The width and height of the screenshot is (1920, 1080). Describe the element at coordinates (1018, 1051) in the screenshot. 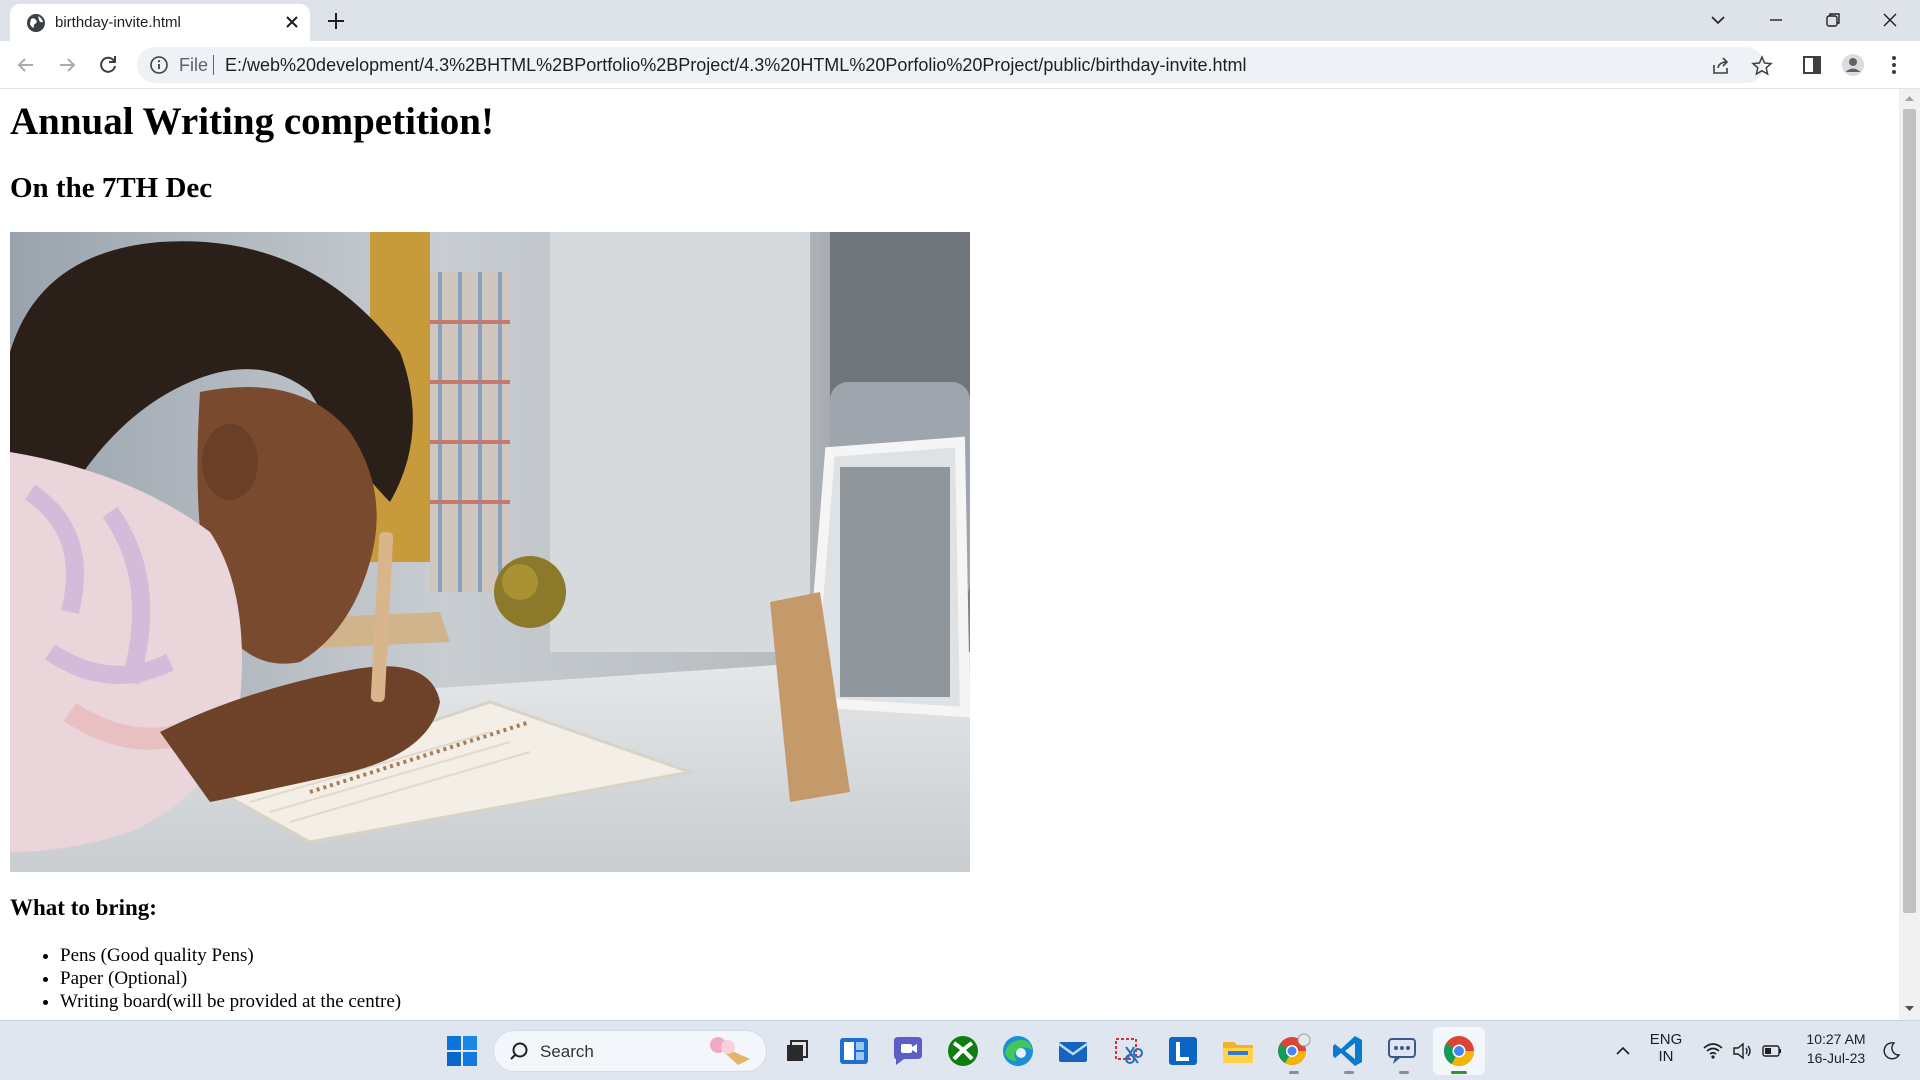

I see `edge-browser-icon` at that location.